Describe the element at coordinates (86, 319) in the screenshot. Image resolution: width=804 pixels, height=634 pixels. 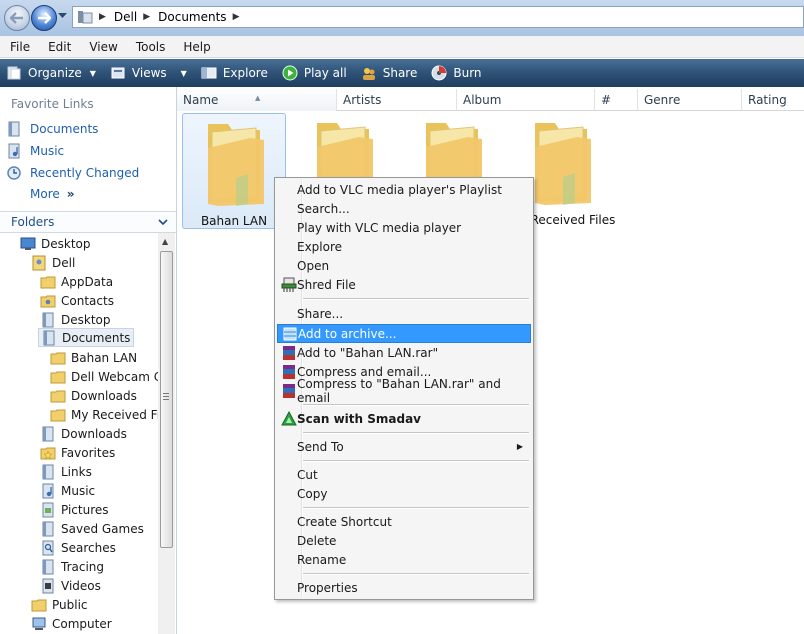
I see `tree-item-label: Desktop` at that location.